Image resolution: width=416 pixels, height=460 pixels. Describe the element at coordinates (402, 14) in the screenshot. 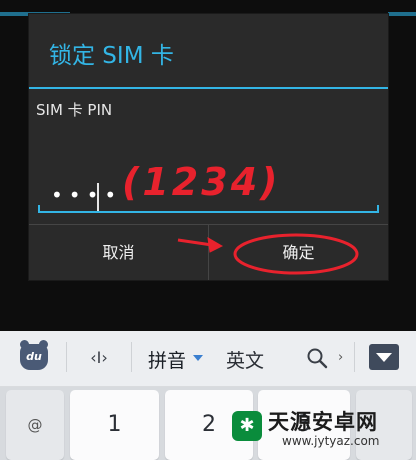

I see `status-bar-indicator-right` at that location.